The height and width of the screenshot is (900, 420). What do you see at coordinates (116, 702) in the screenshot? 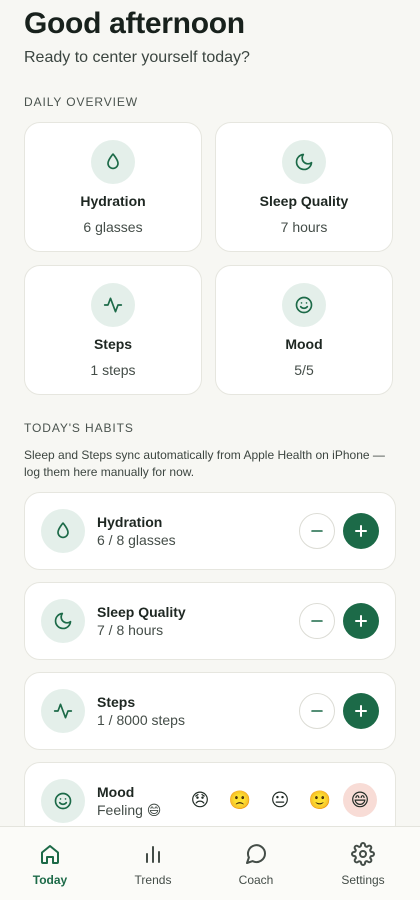
I see `habit-title: Steps` at bounding box center [116, 702].